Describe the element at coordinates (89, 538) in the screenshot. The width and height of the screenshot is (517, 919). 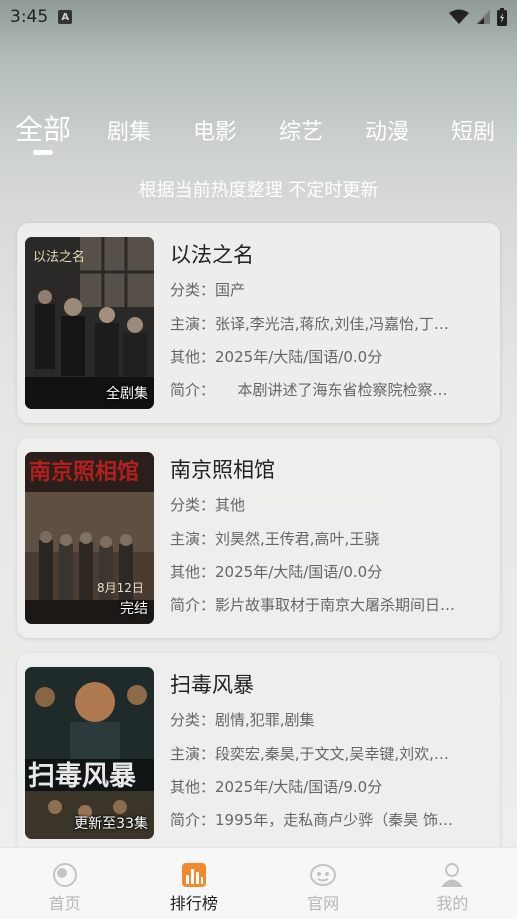
I see `poster-image: 南京照相馆 8月12日 完结` at that location.